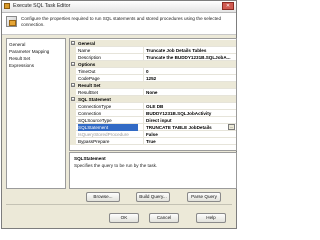  What do you see at coordinates (89, 85) in the screenshot?
I see `category-label: Result Set` at bounding box center [89, 85].